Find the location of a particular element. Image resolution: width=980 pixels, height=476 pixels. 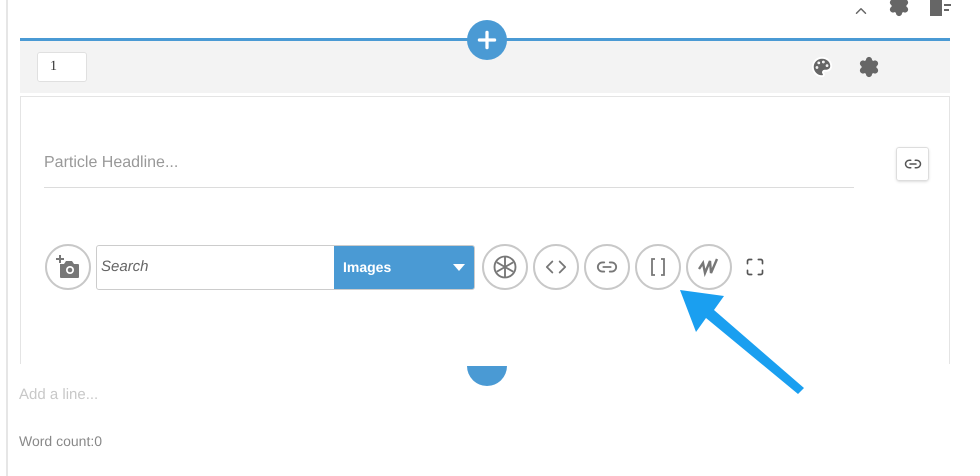

add-photo-button is located at coordinates (68, 267).